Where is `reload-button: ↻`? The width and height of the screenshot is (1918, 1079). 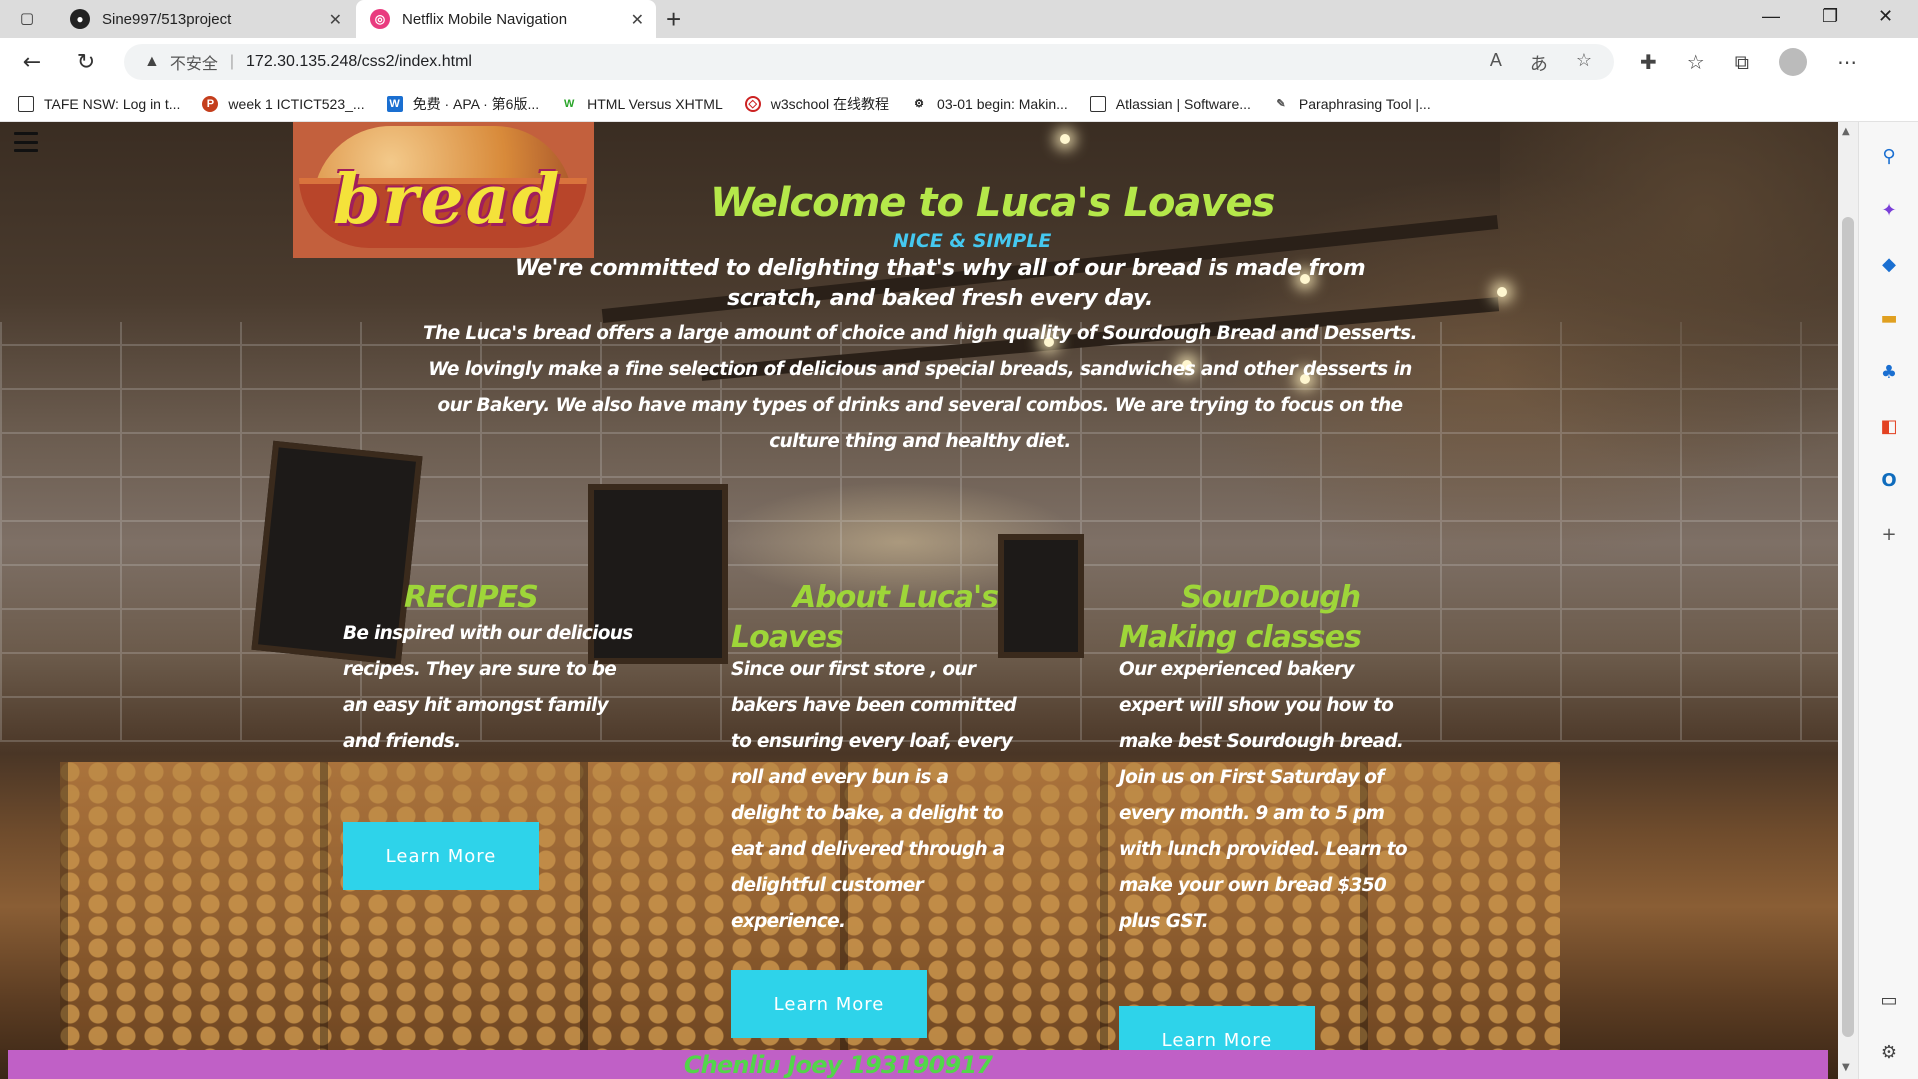 reload-button: ↻ is located at coordinates (86, 62).